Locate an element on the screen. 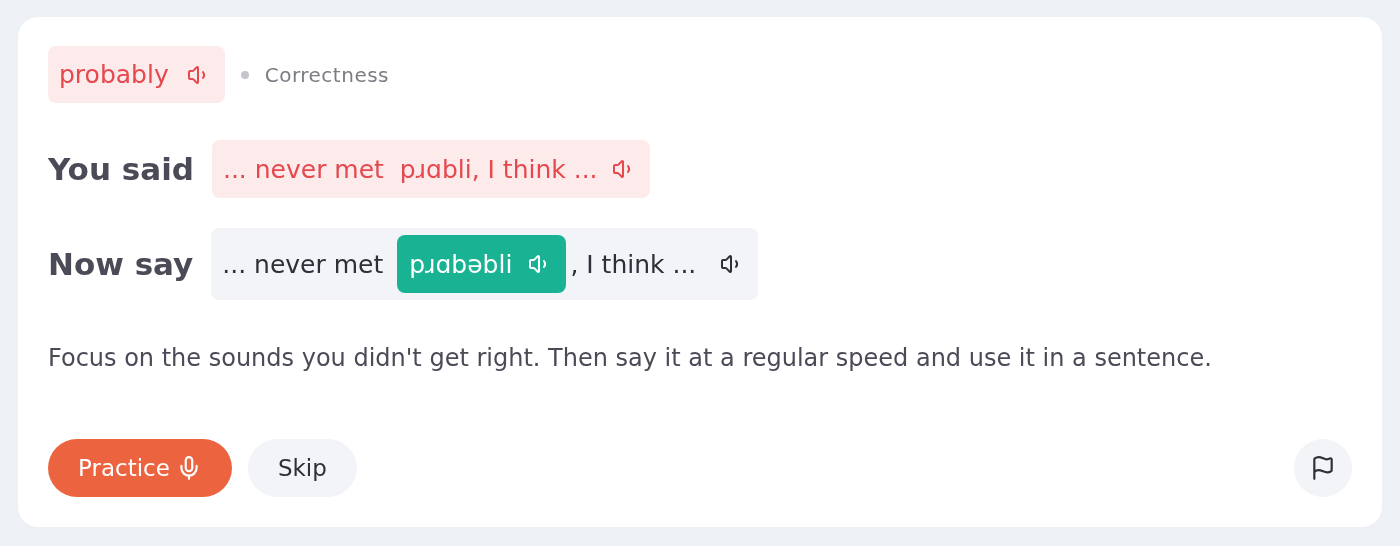 This screenshot has width=1400, height=546. sentence-text: ... never met is located at coordinates (303, 264).